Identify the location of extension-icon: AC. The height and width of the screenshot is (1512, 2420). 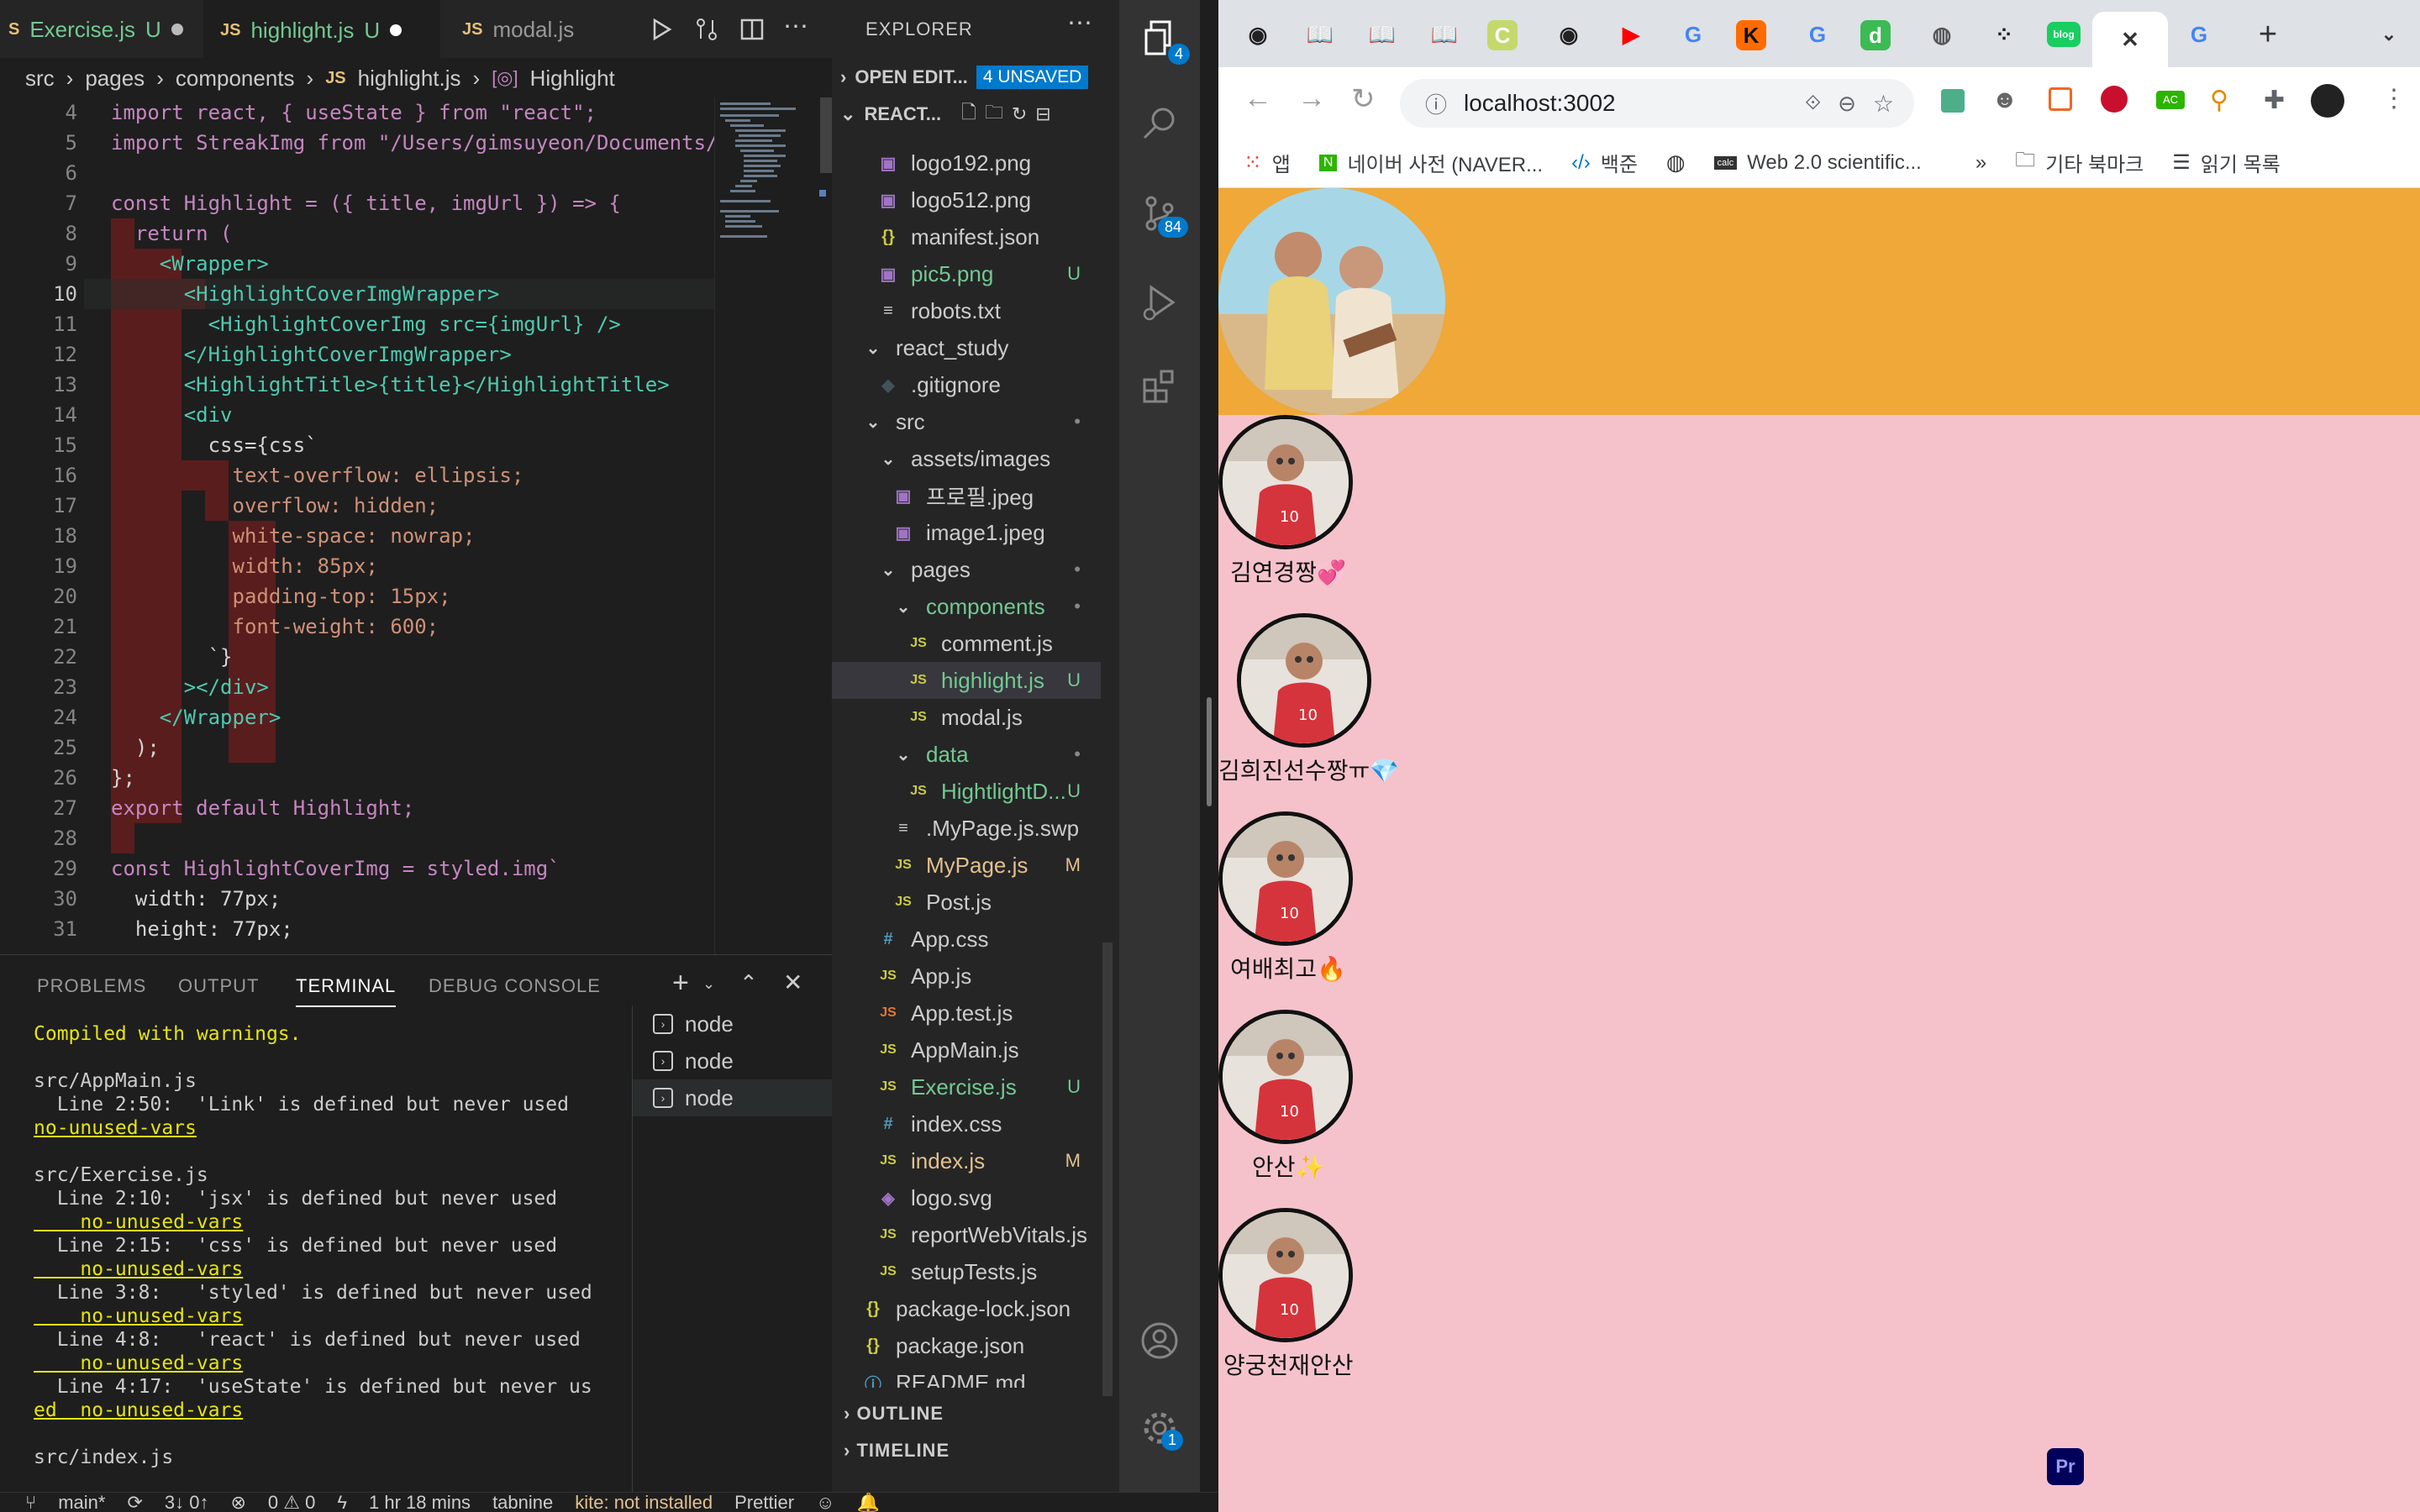
(2170, 100).